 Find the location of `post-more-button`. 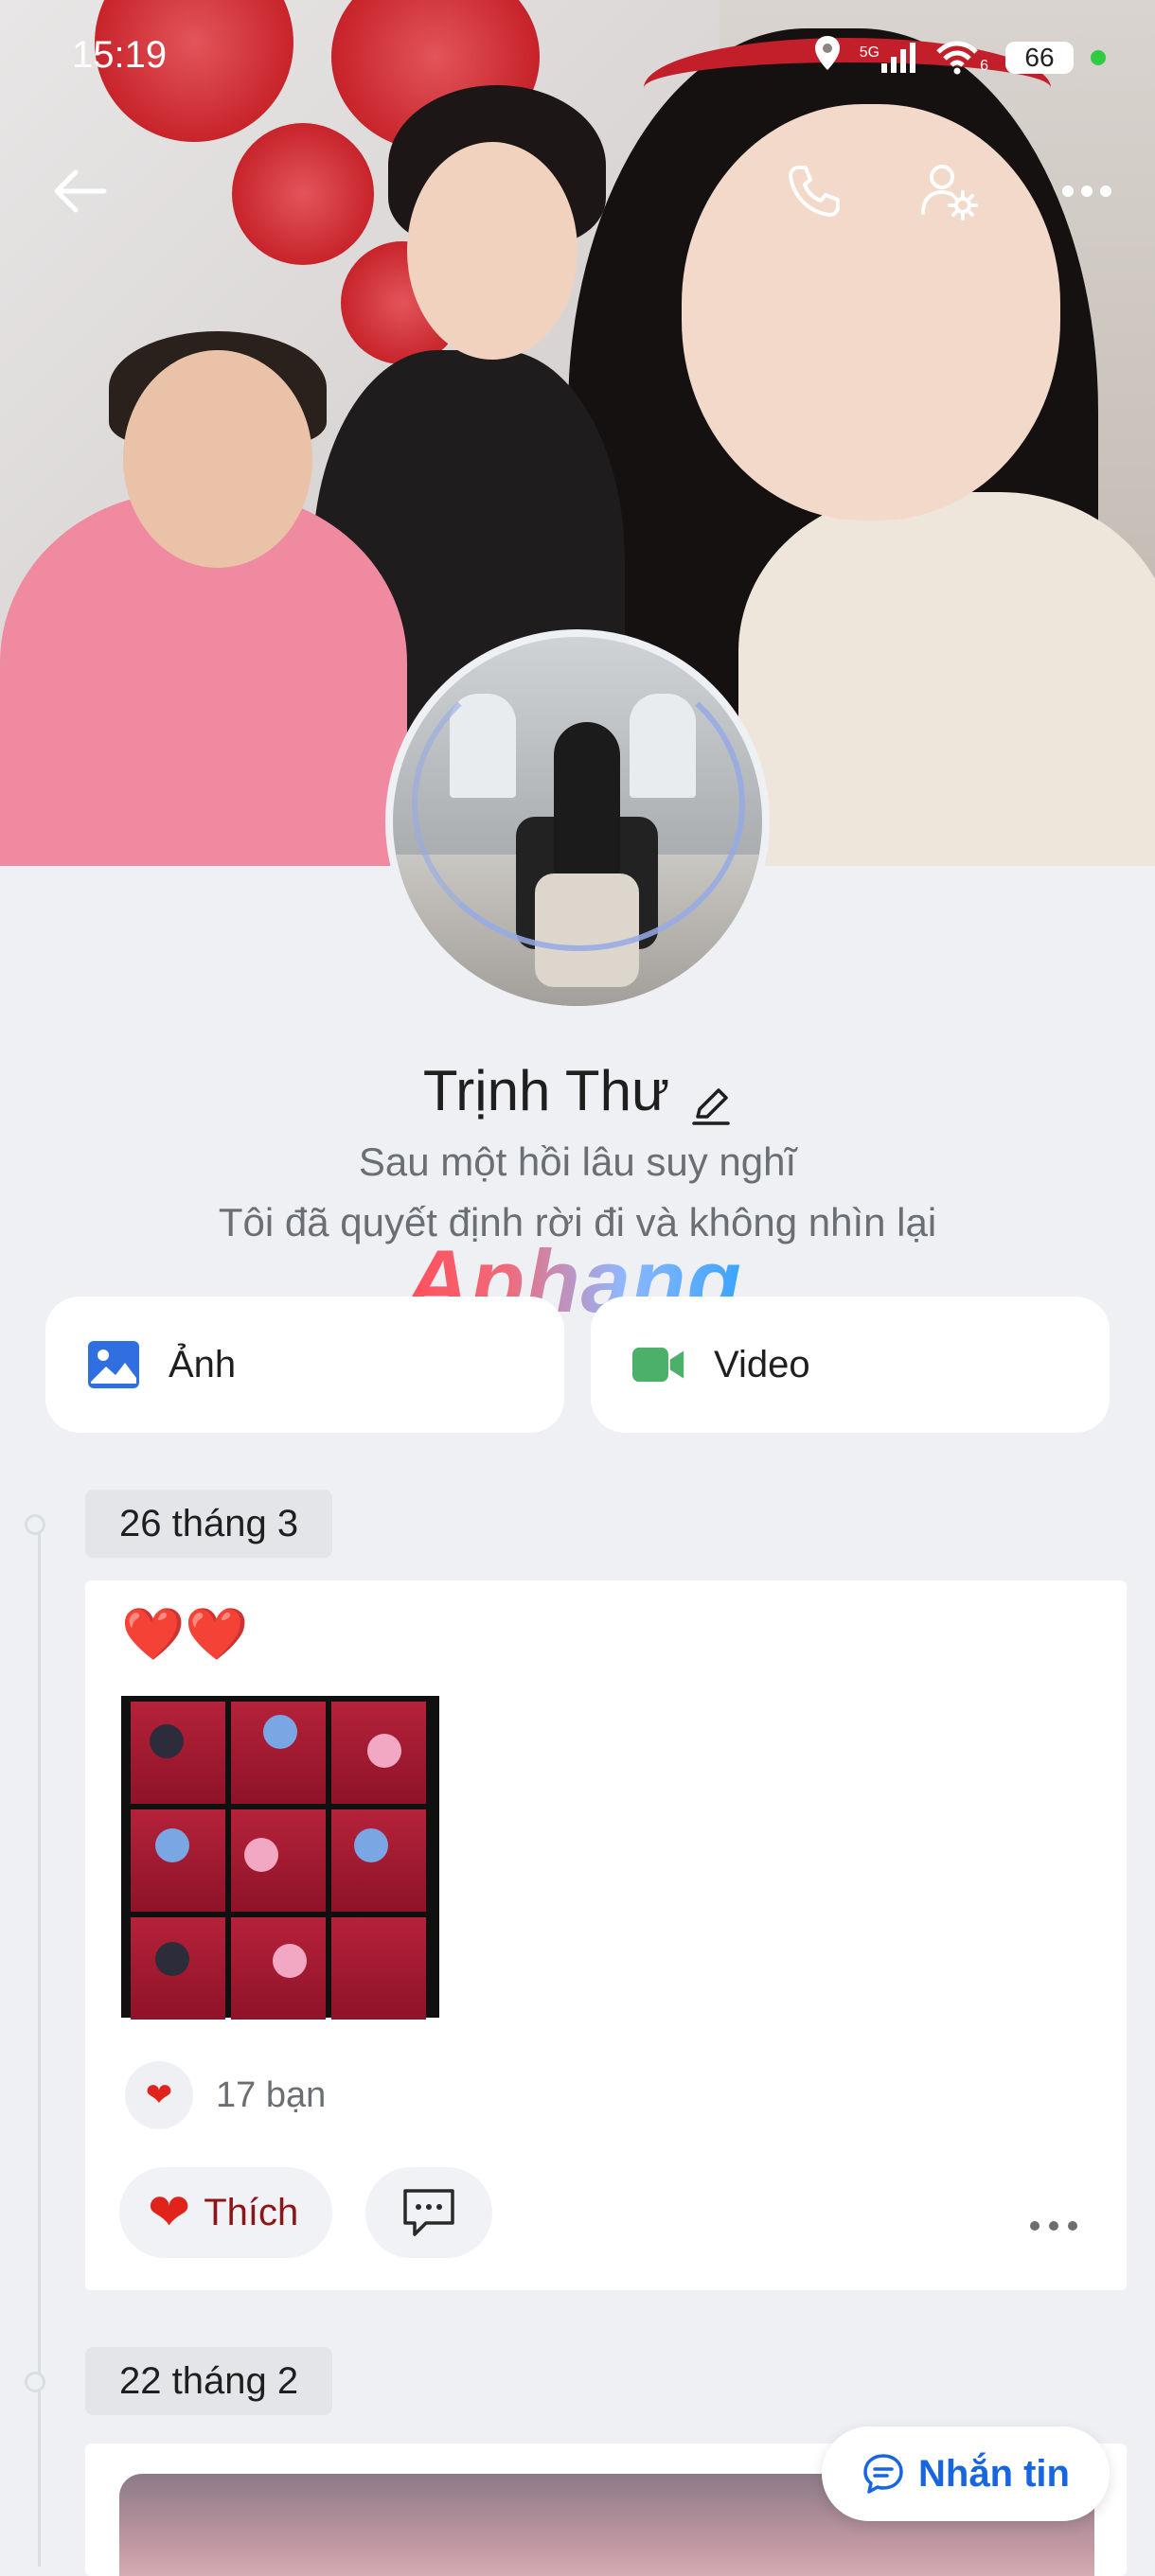

post-more-button is located at coordinates (1053, 2219).